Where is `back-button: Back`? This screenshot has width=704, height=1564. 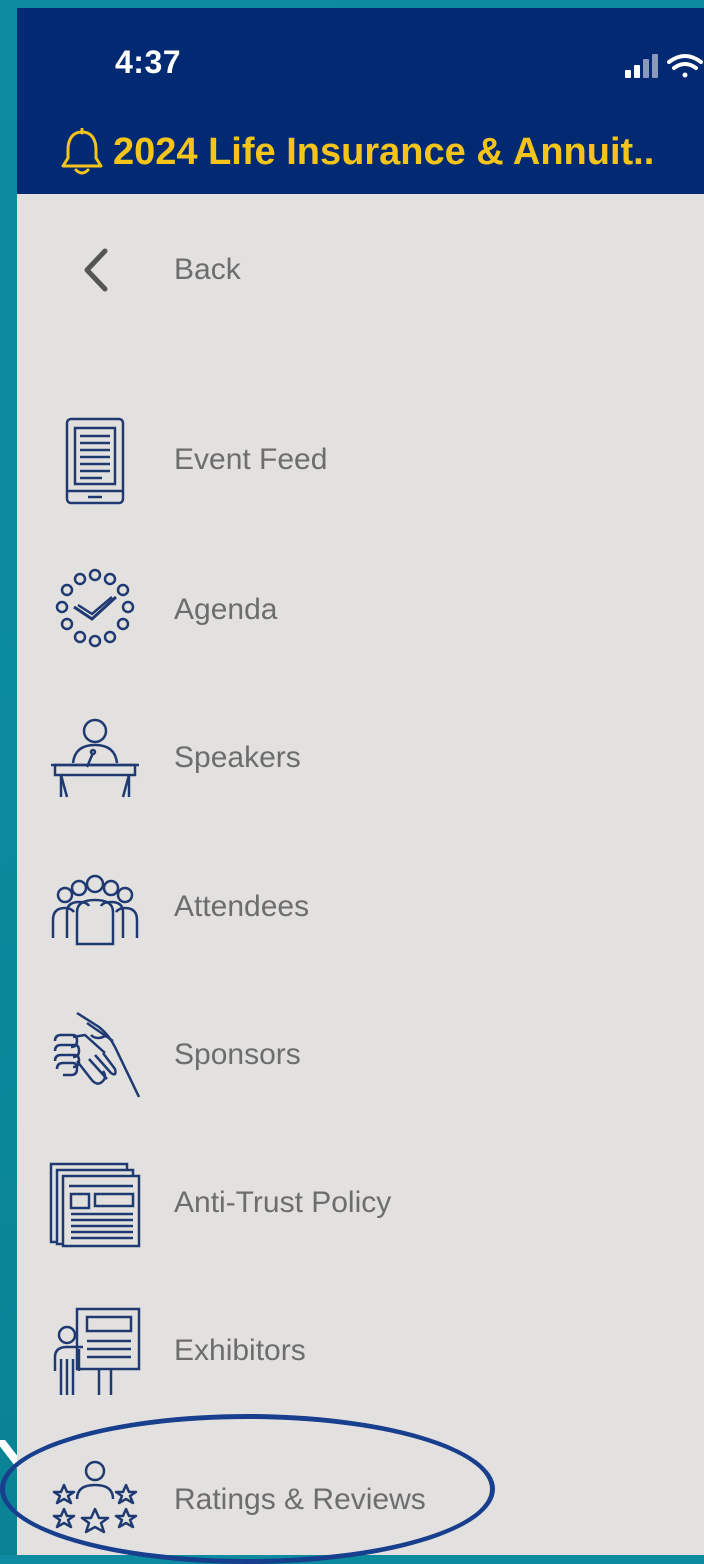
back-button: Back is located at coordinates (360, 270).